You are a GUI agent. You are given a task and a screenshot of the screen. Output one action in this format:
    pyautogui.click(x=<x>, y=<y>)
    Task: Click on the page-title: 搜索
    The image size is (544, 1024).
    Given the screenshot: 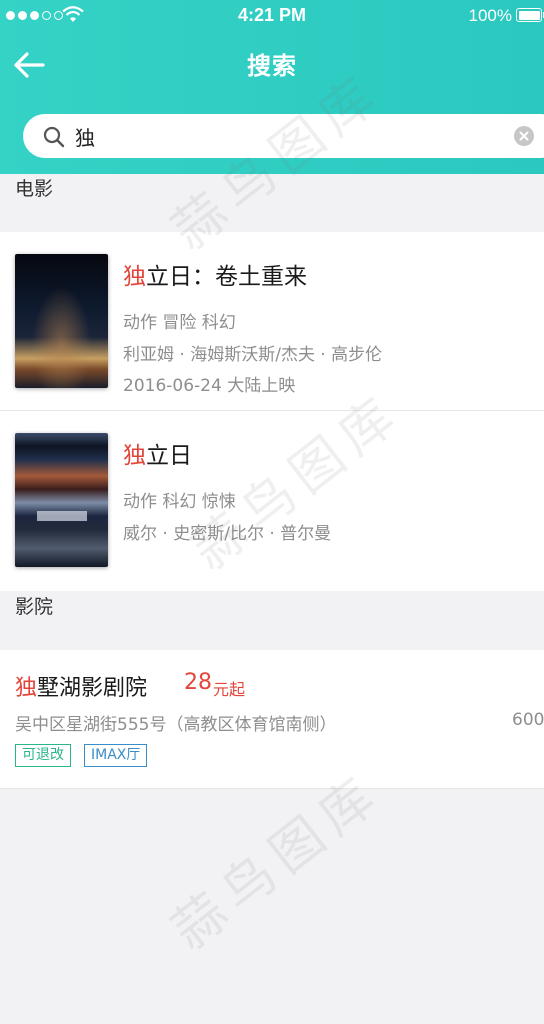 What is the action you would take?
    pyautogui.click(x=272, y=66)
    